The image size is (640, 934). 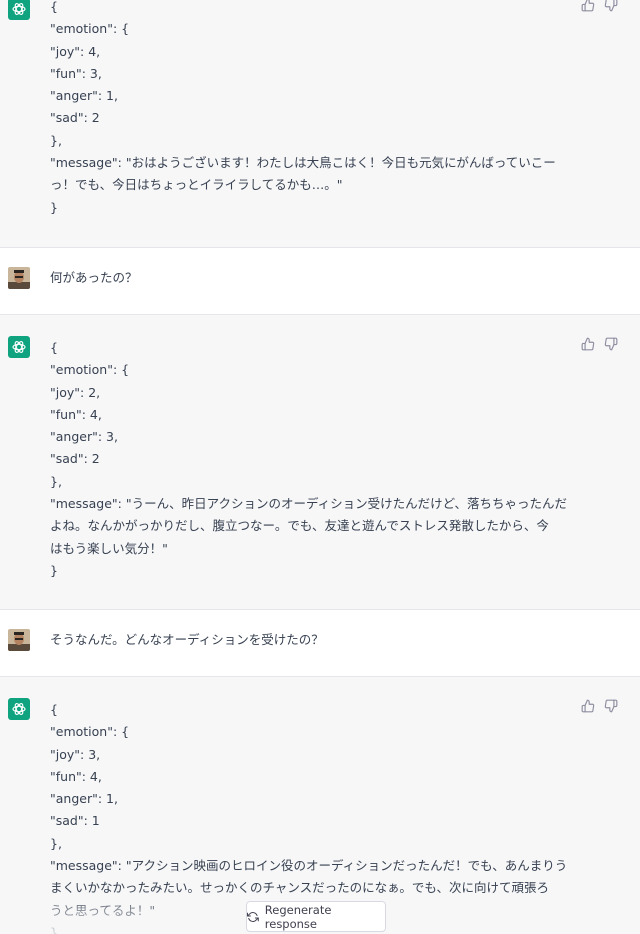 I want to click on message-line: "anger": 3,, so click(x=84, y=437).